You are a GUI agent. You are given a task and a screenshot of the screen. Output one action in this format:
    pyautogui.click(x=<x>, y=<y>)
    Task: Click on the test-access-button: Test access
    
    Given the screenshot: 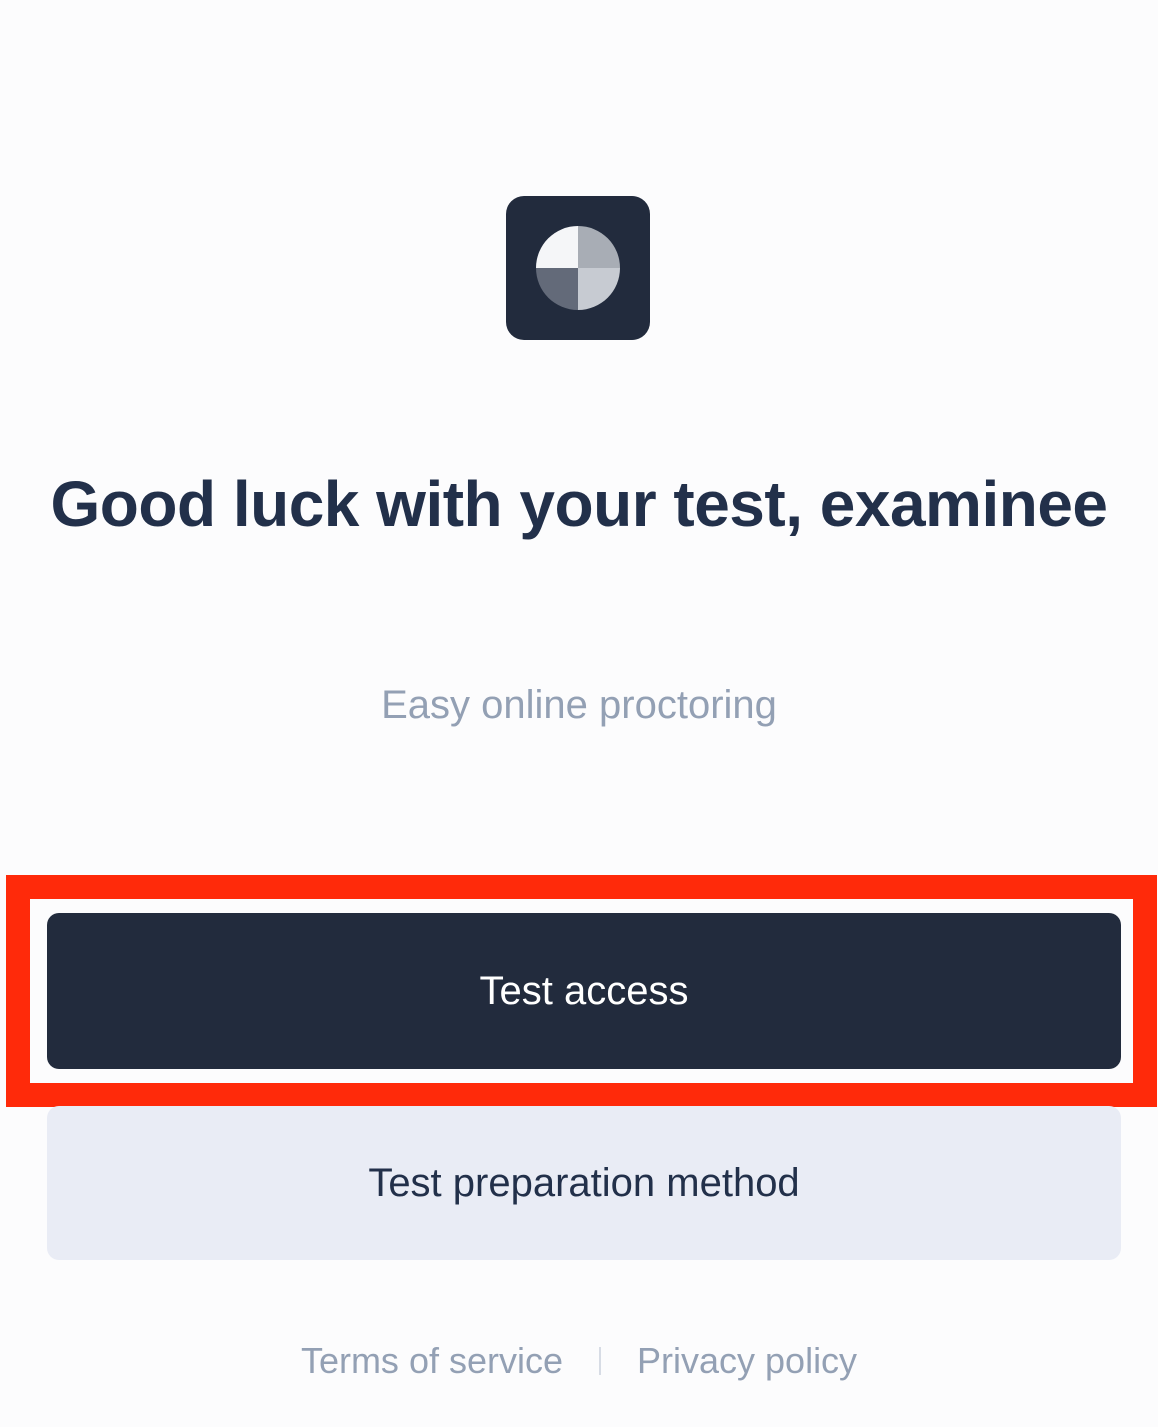 What is the action you would take?
    pyautogui.click(x=584, y=991)
    